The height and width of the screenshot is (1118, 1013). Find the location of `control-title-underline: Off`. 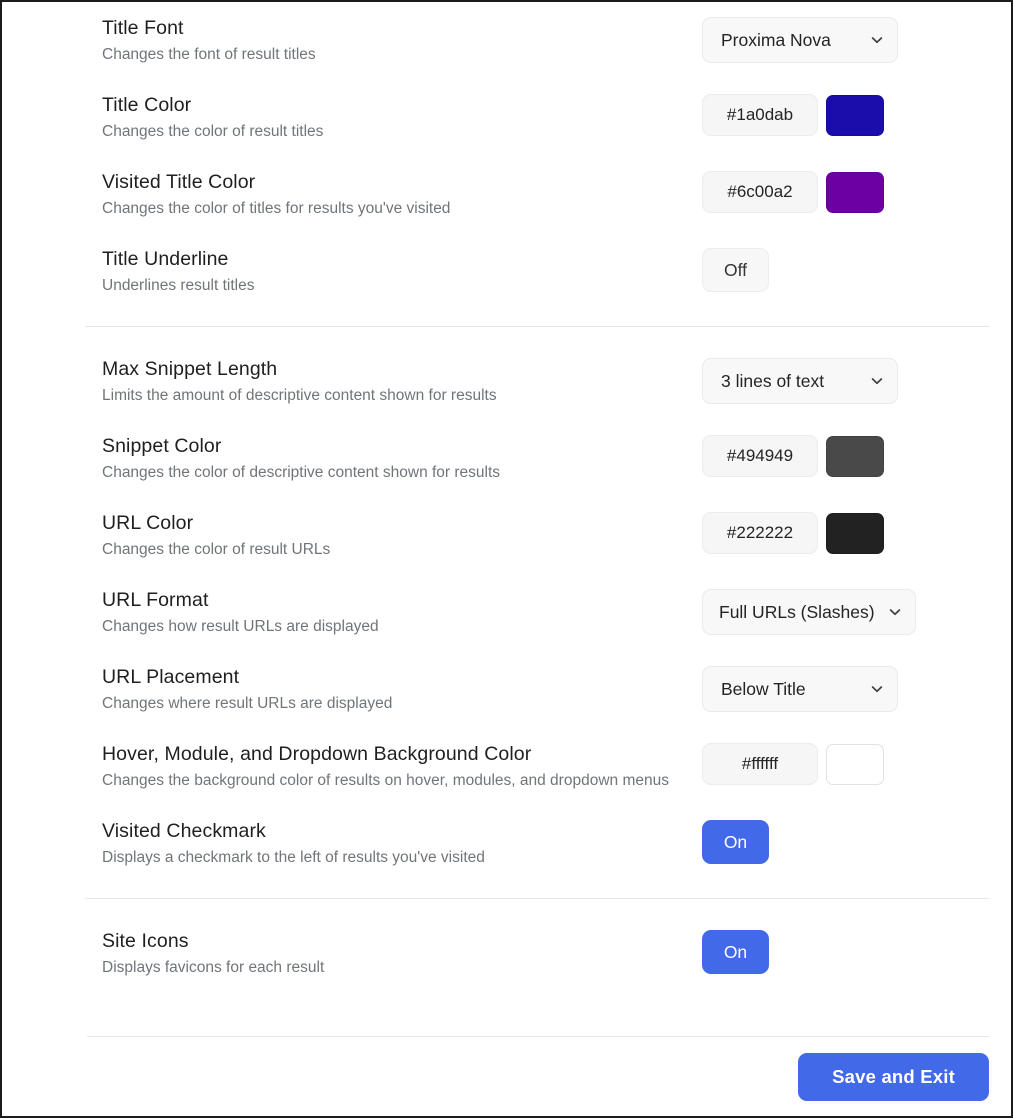

control-title-underline: Off is located at coordinates (735, 269).